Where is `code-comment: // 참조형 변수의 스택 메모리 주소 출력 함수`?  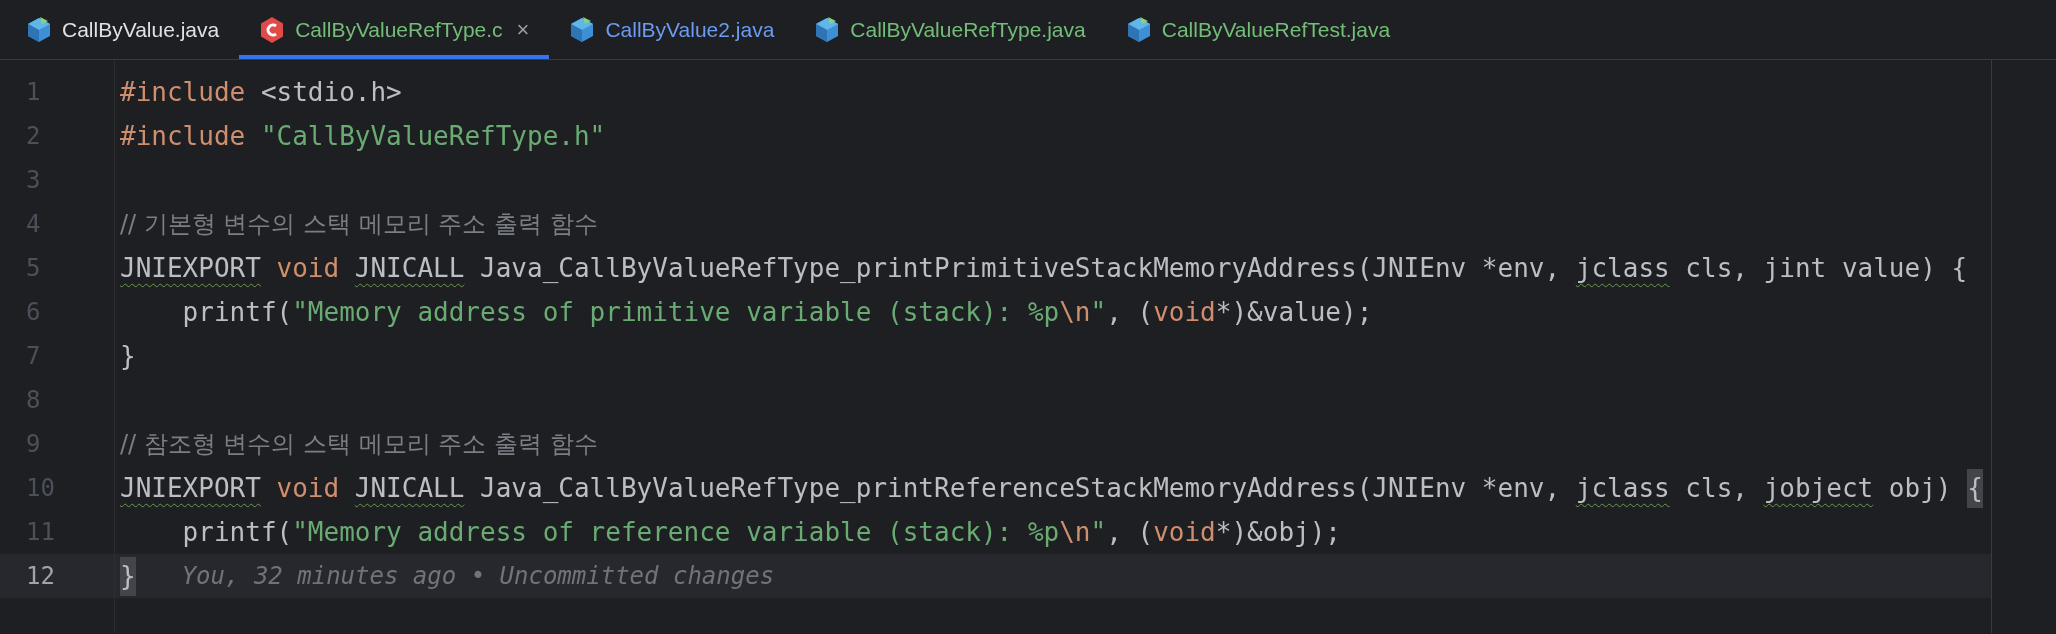
code-comment: // 참조형 변수의 스택 메모리 주소 출력 함수 is located at coordinates (359, 444).